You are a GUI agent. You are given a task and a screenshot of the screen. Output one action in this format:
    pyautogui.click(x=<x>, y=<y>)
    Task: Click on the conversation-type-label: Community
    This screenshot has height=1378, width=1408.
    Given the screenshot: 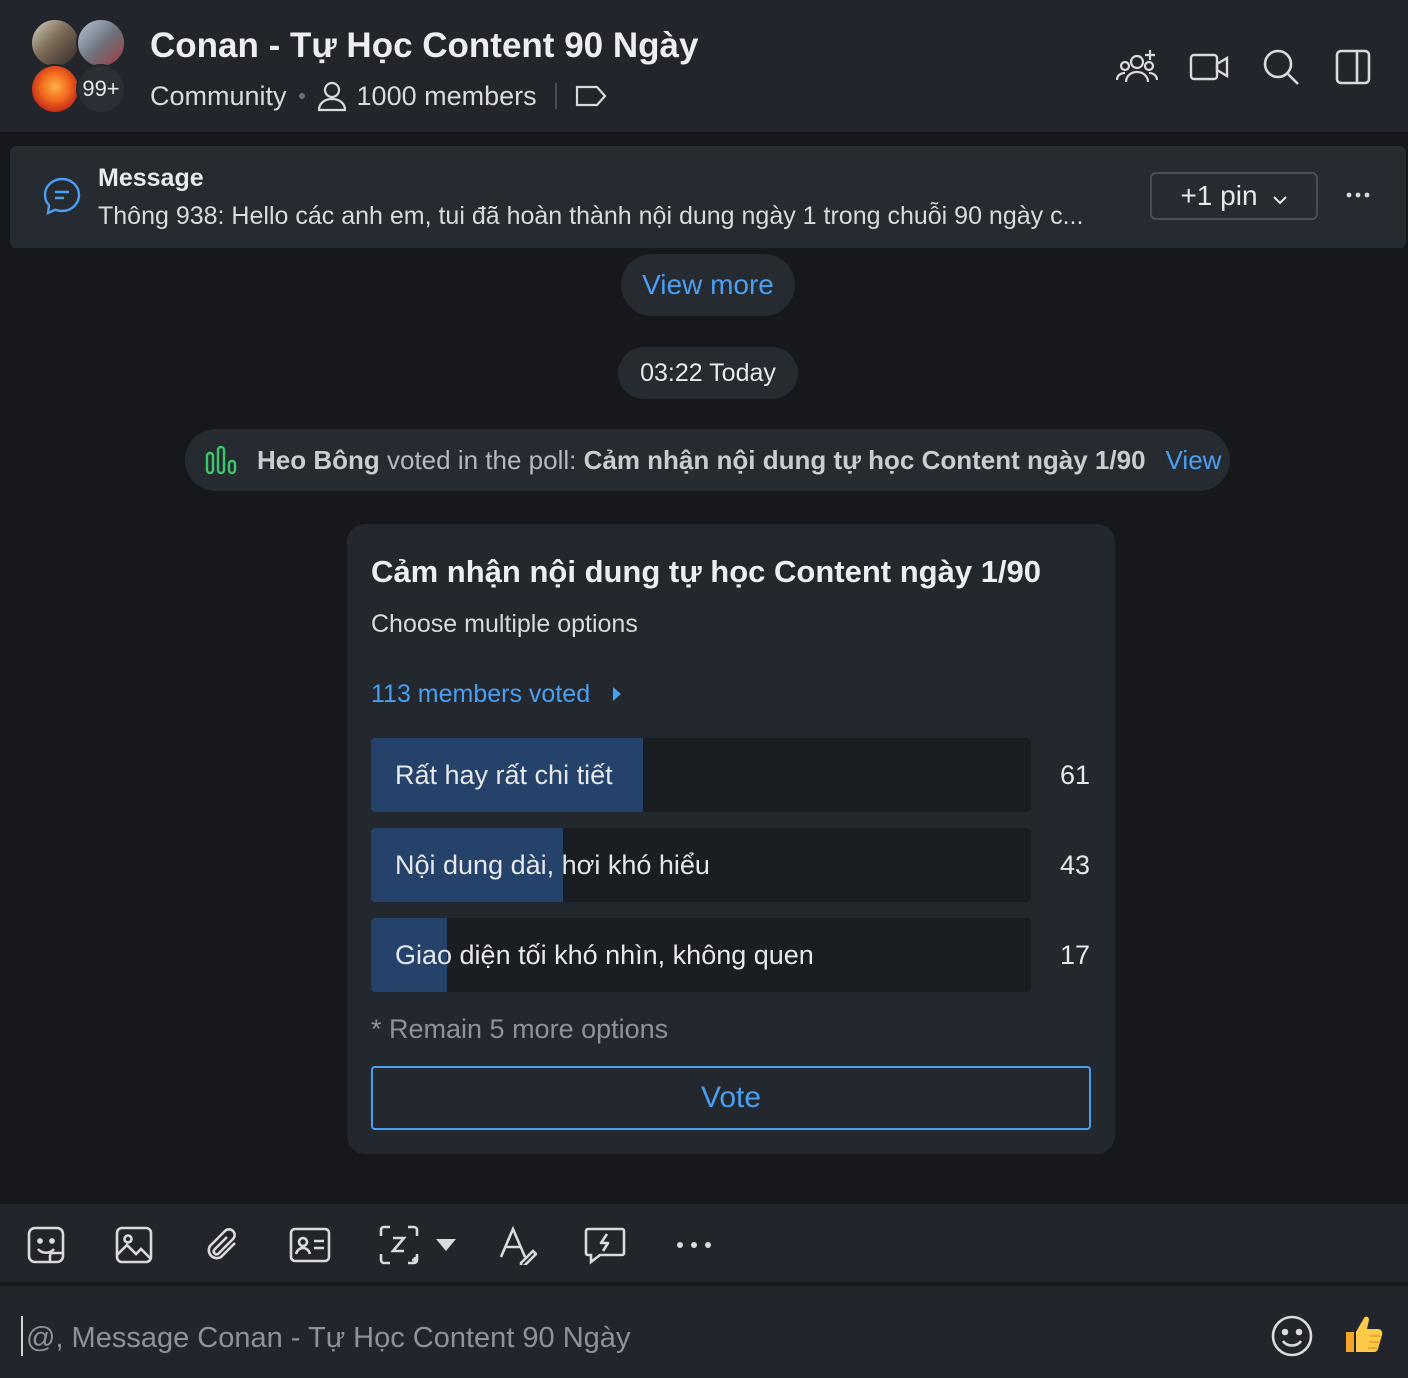 What is the action you would take?
    pyautogui.click(x=218, y=95)
    